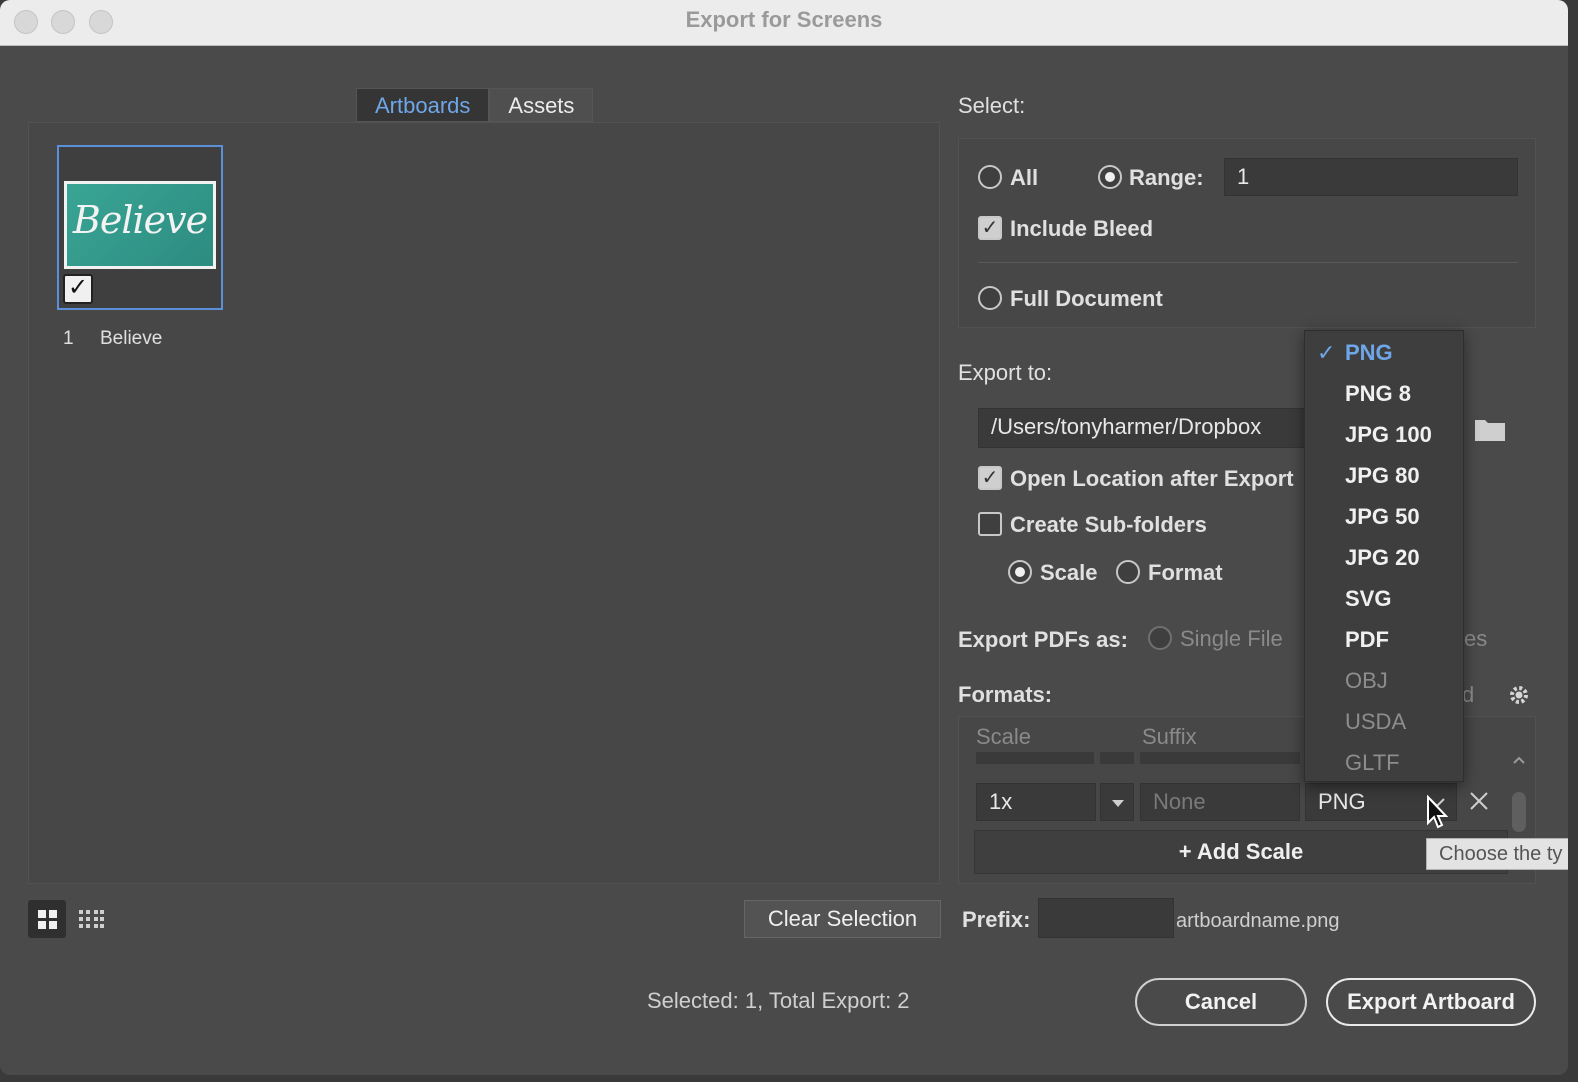 The height and width of the screenshot is (1082, 1578). I want to click on add-scale-label: Add Scale, so click(1250, 851).